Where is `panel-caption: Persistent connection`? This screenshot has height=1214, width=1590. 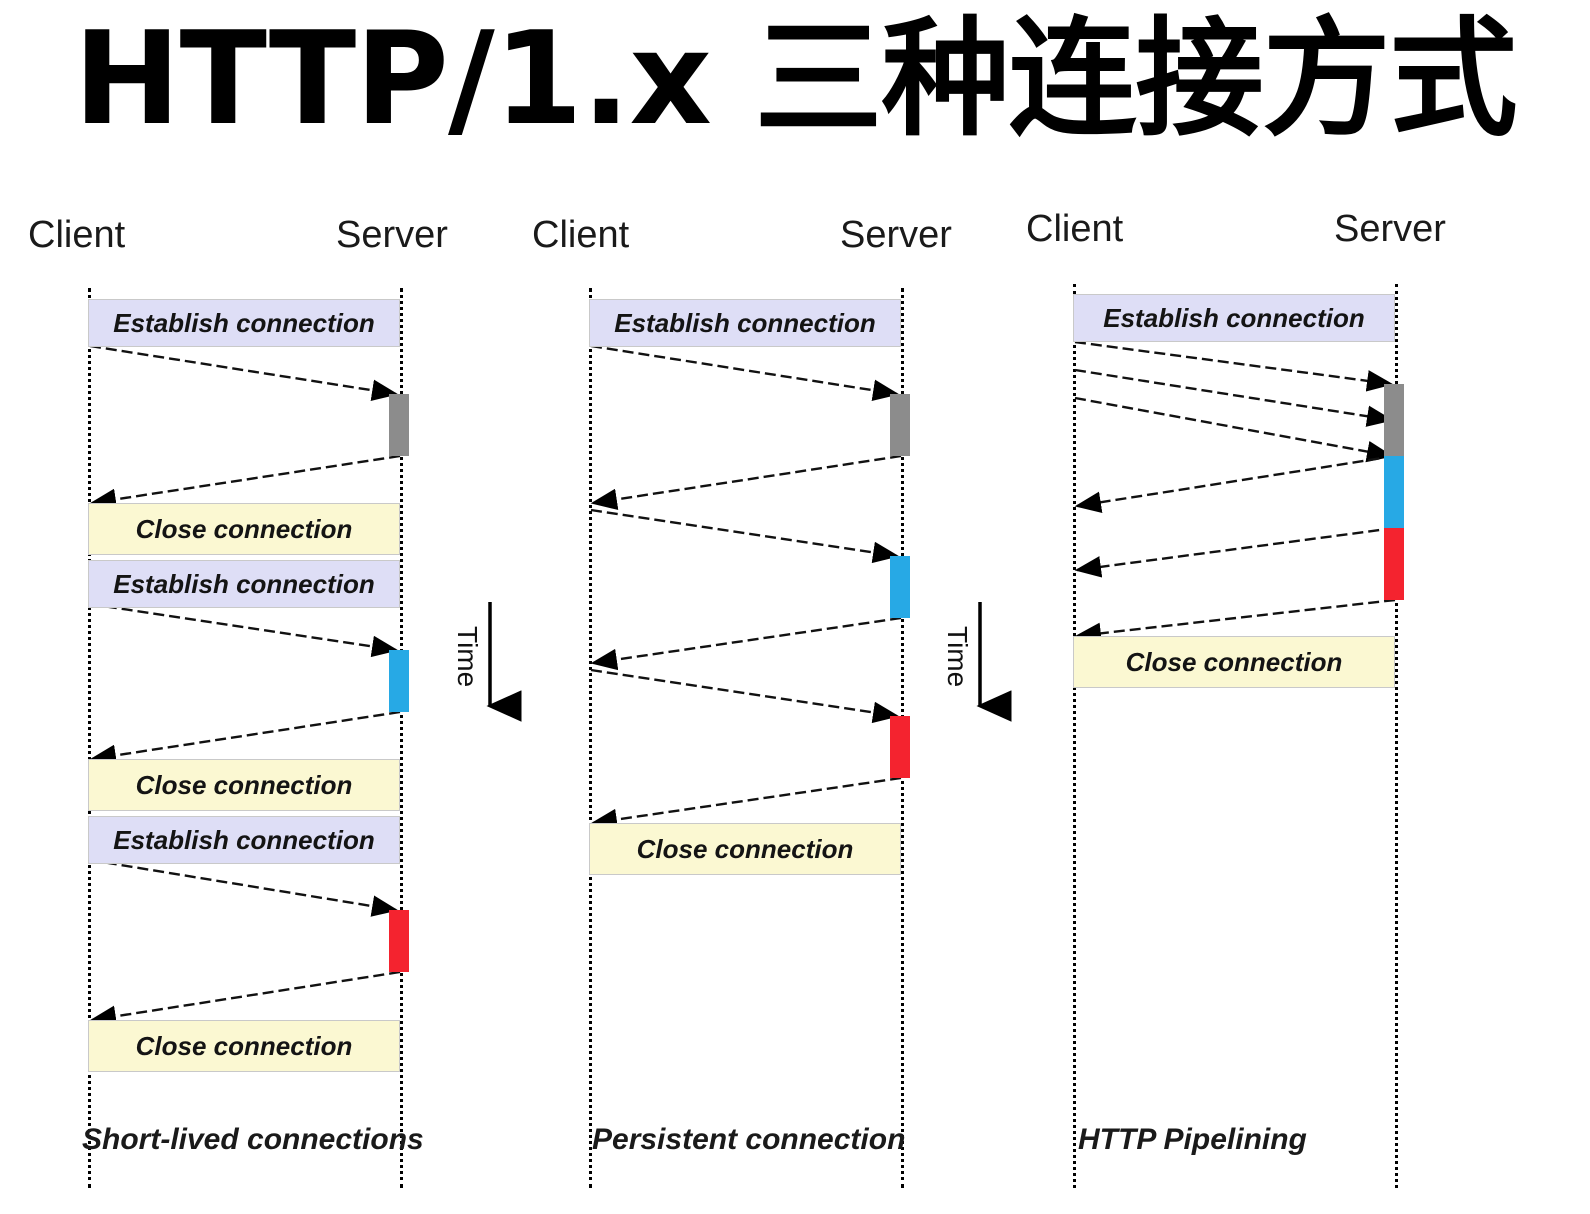 panel-caption: Persistent connection is located at coordinates (749, 1139).